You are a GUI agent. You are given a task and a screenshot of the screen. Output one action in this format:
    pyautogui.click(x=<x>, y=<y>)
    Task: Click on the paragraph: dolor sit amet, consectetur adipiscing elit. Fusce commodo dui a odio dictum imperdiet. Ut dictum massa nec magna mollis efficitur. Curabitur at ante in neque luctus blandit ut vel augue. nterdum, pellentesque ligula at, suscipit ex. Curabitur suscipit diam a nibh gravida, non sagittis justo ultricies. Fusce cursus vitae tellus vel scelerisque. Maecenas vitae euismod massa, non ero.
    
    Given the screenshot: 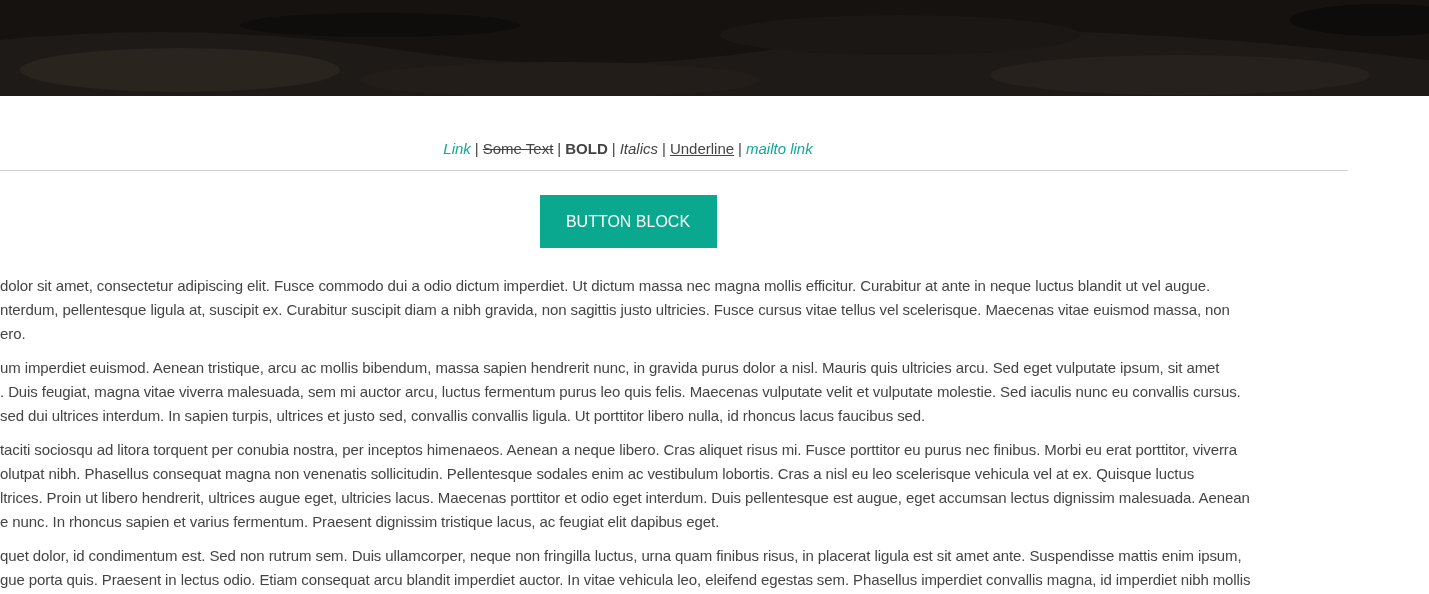 What is the action you would take?
    pyautogui.click(x=615, y=310)
    